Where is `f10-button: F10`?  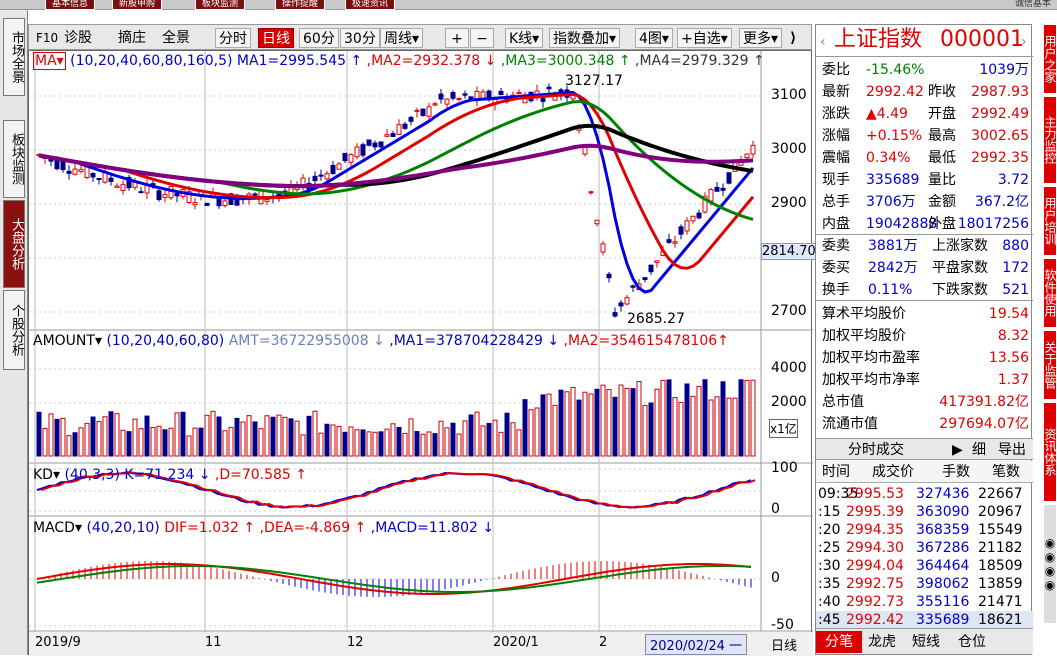
f10-button: F10 is located at coordinates (47, 38).